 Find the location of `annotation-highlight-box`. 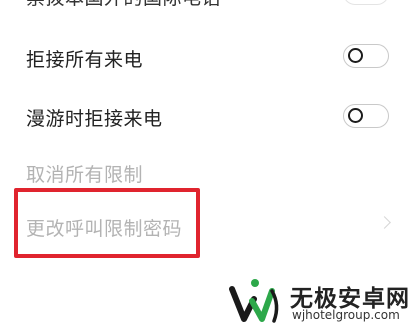

annotation-highlight-box is located at coordinates (107, 223).